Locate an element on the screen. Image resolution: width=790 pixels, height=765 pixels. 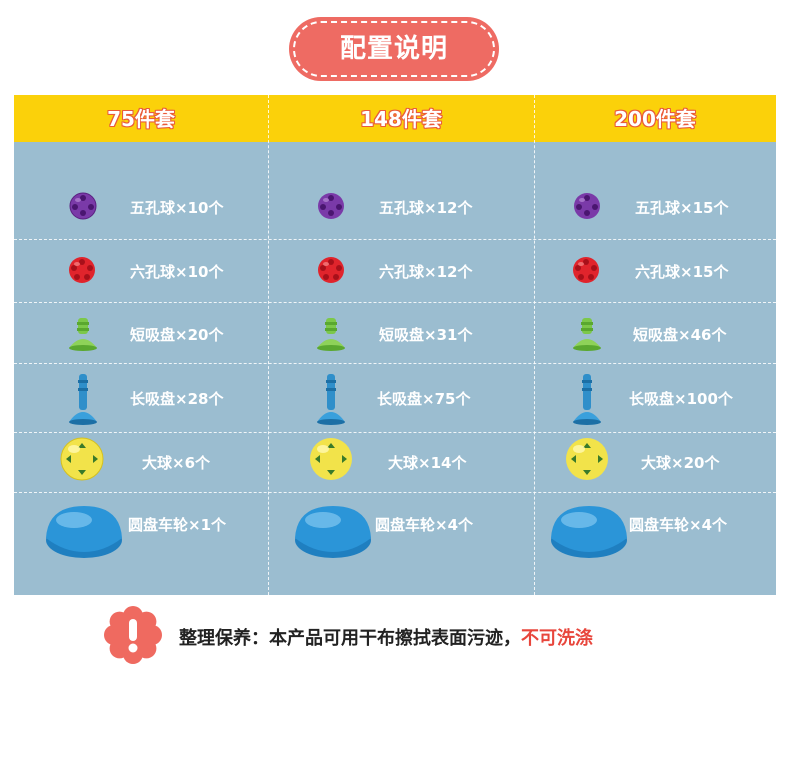
warning-flower-icon is located at coordinates (133, 637).